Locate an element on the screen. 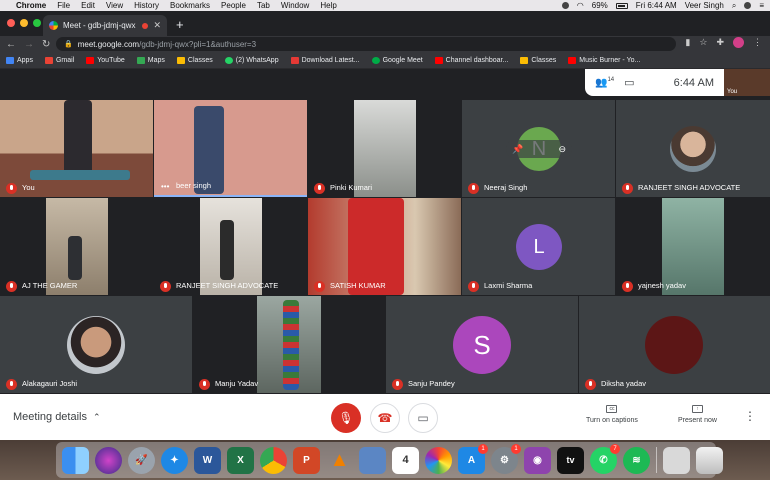 Image resolution: width=770 pixels, height=480 pixels. participant-tile: yajnesh yadav is located at coordinates (693, 246).